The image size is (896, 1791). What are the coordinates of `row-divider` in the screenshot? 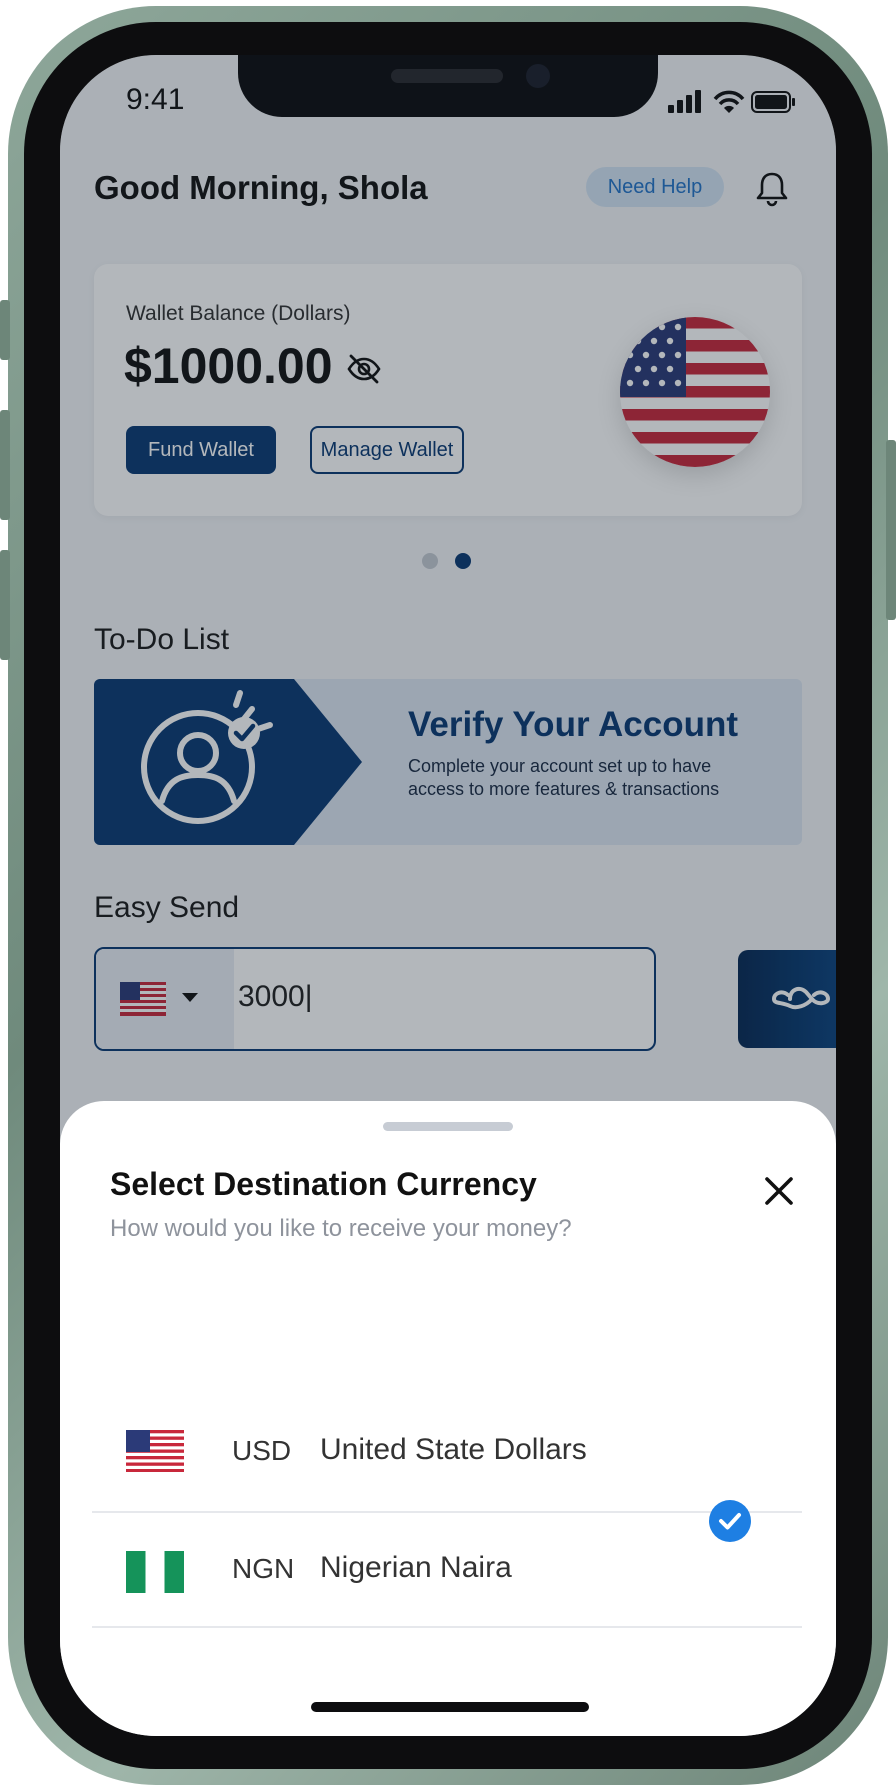 It's located at (447, 1627).